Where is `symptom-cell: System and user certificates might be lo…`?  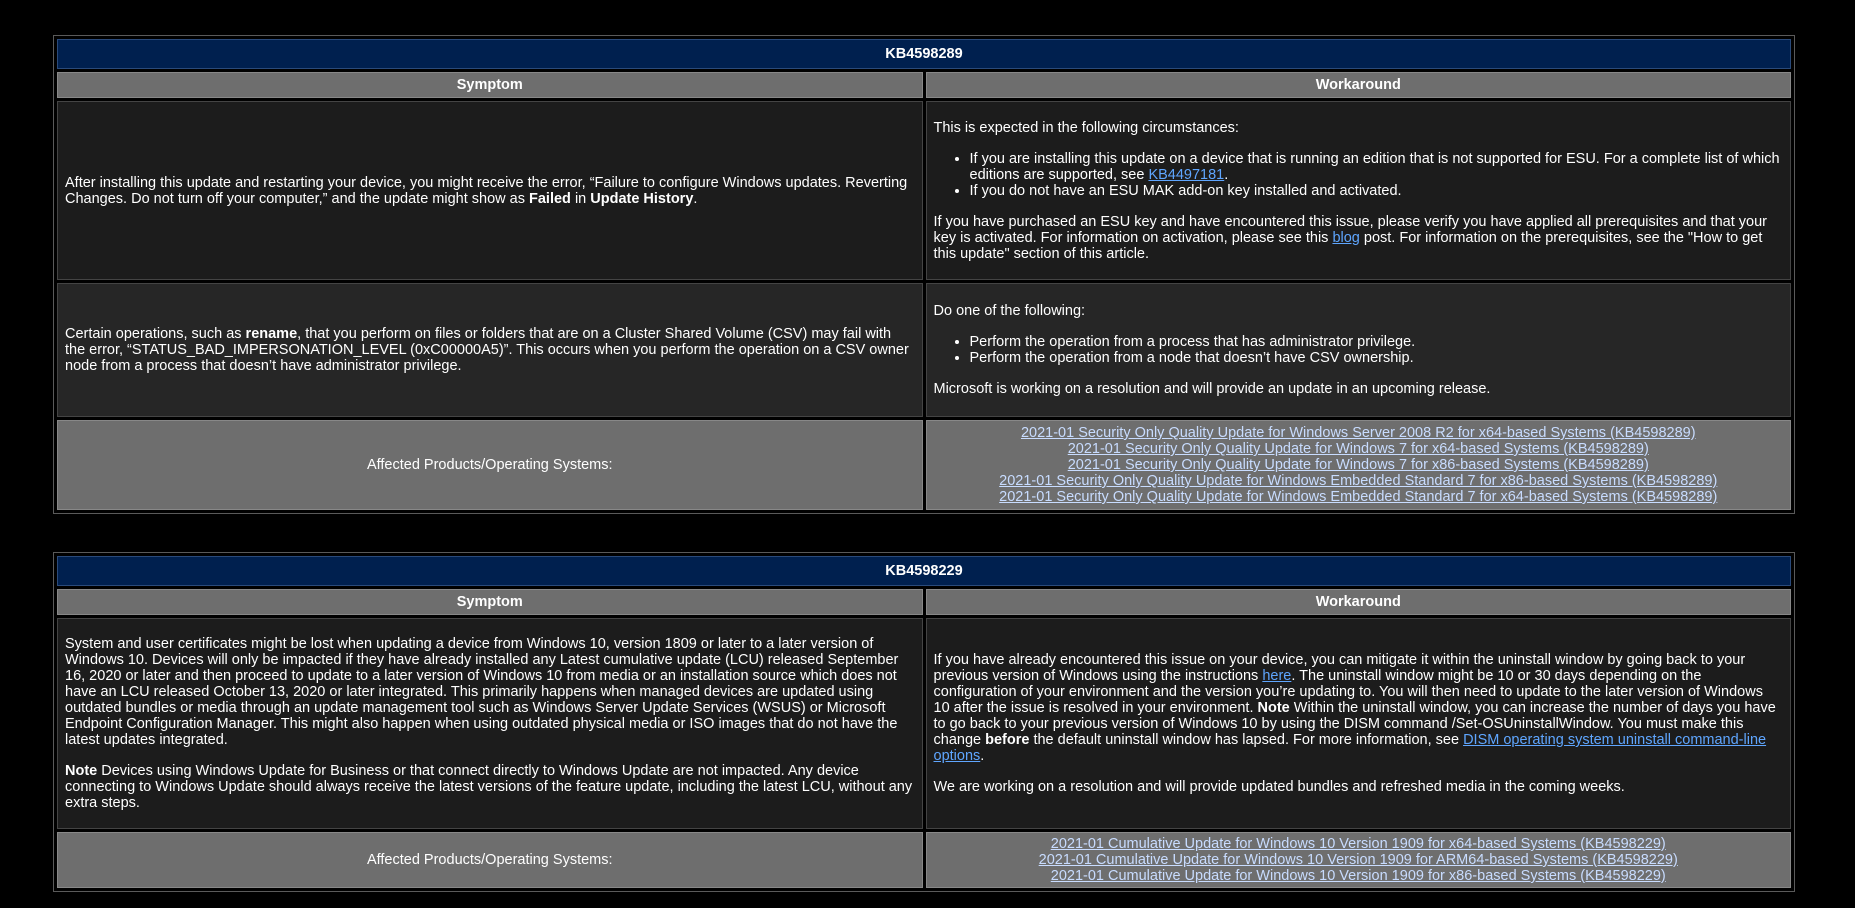
symptom-cell: System and user certificates might be lo… is located at coordinates (490, 723).